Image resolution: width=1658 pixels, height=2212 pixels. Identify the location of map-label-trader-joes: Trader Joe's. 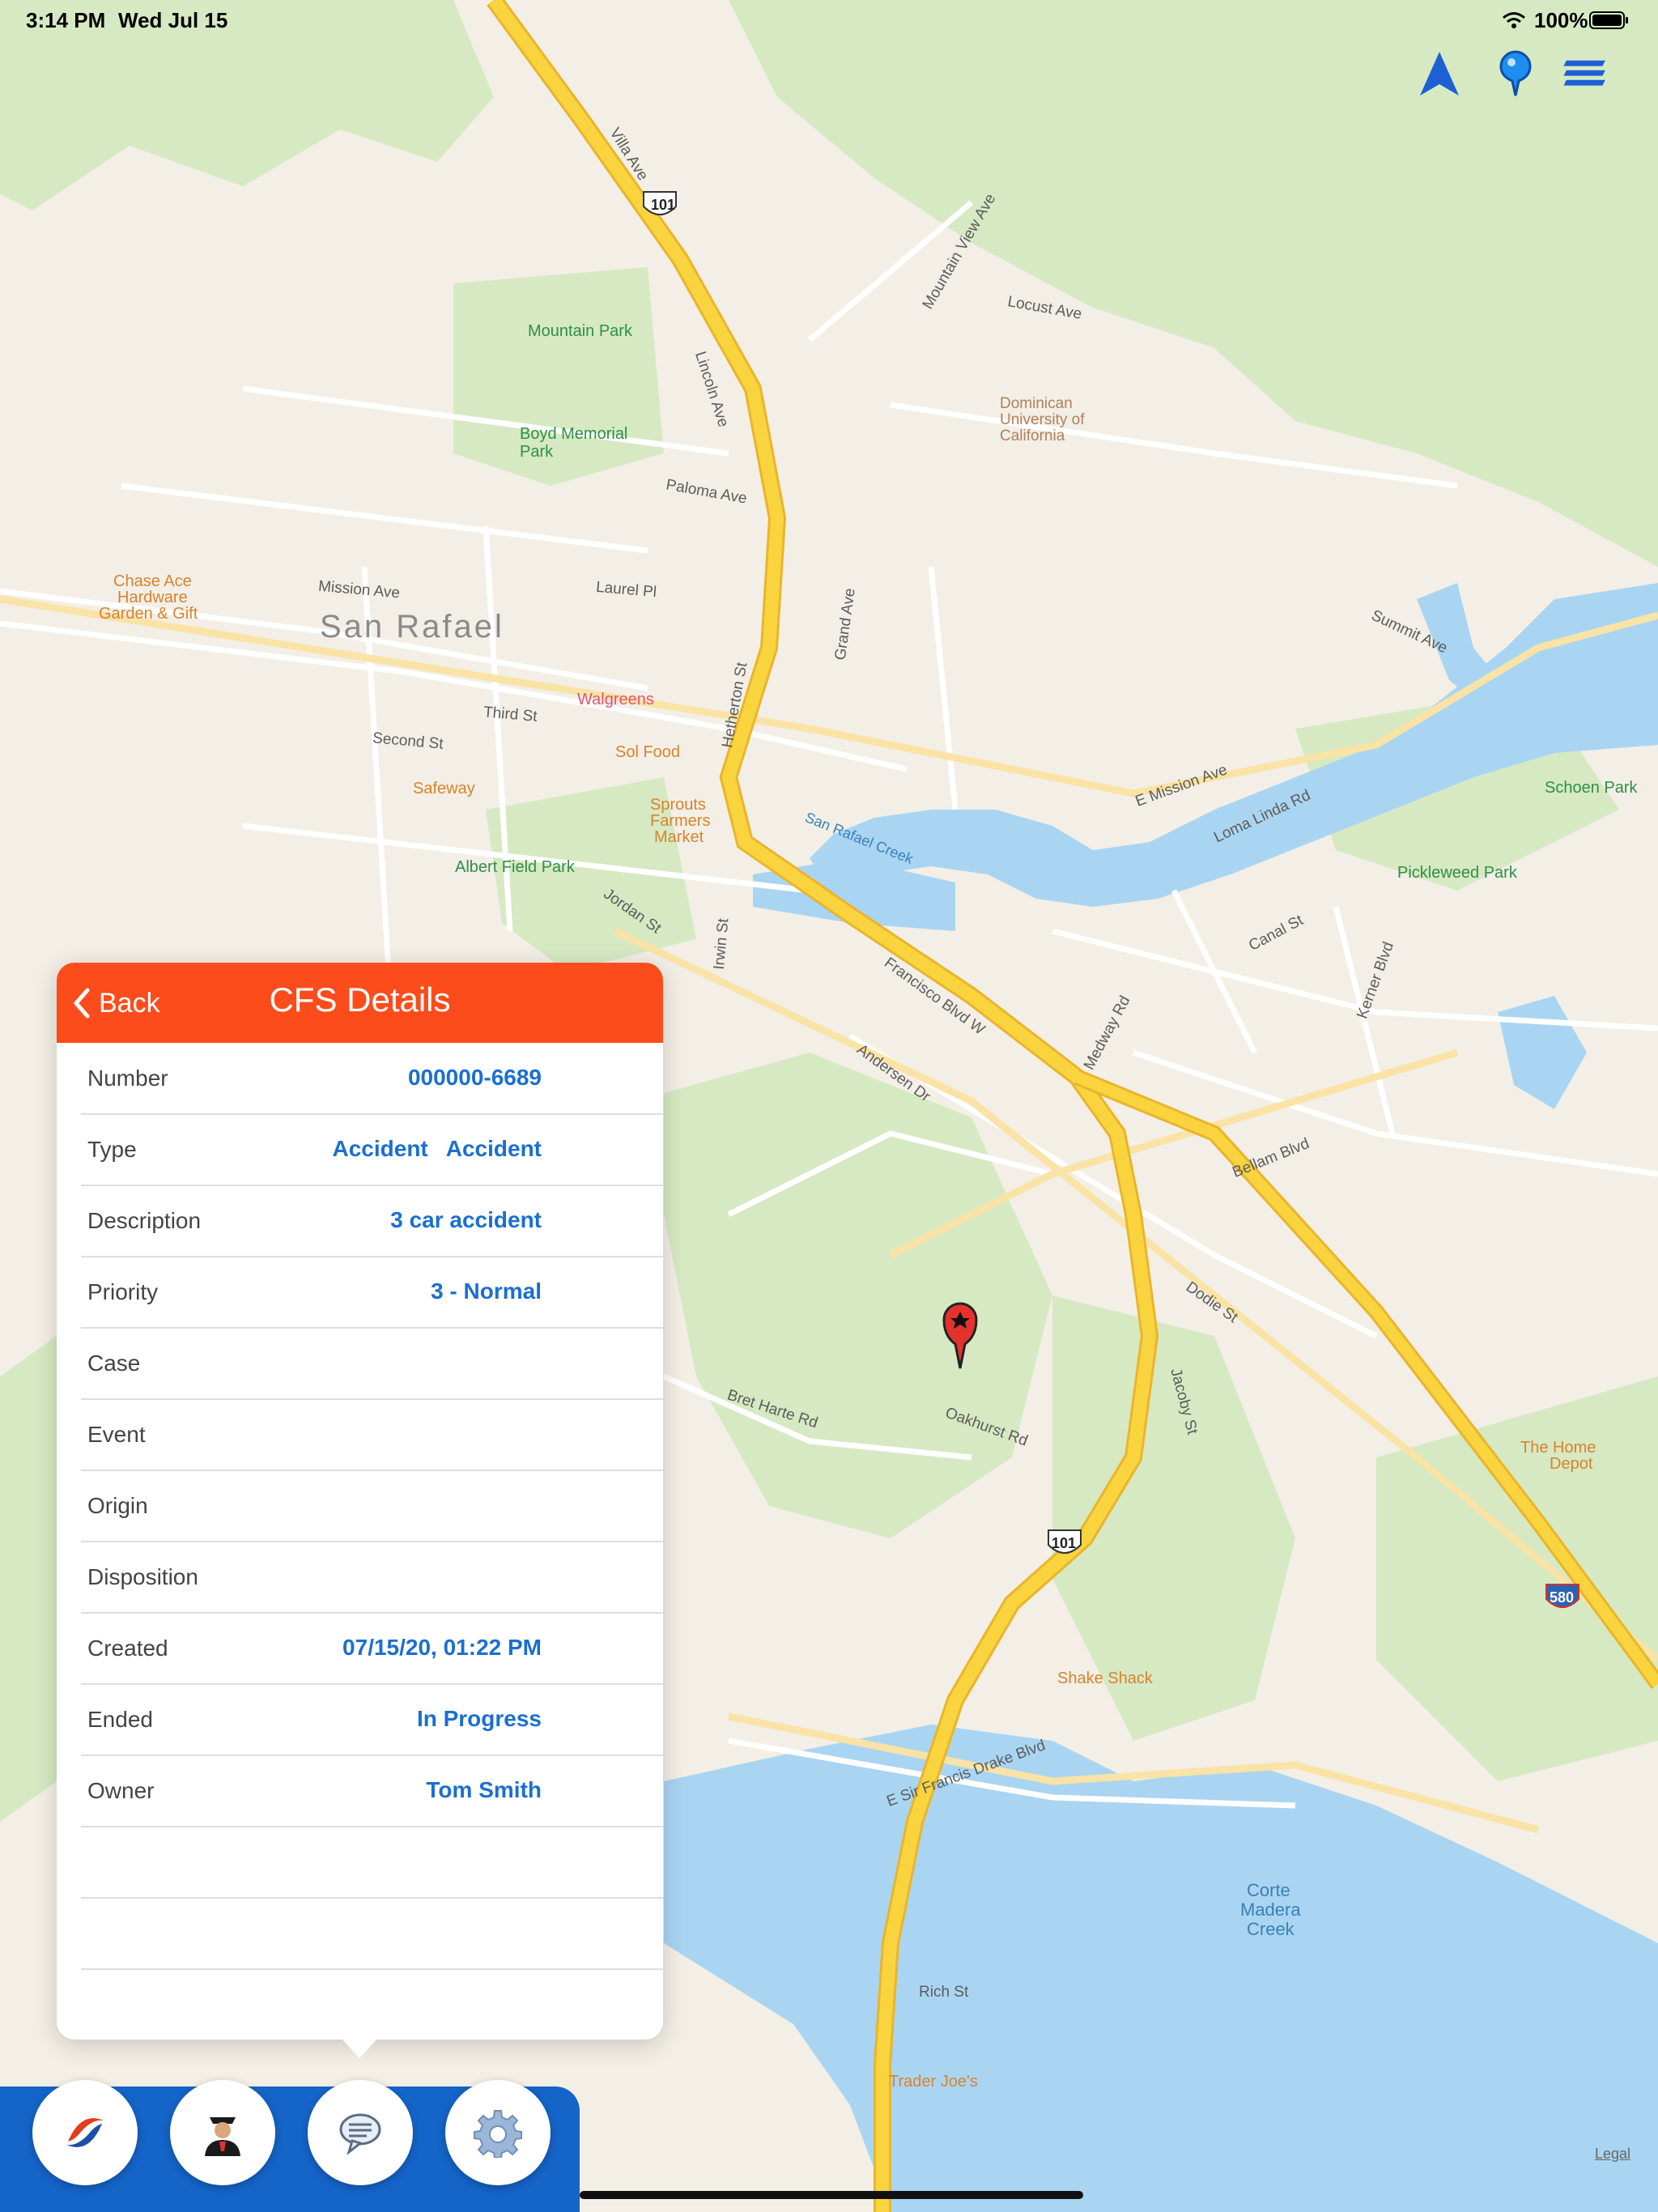
(933, 2082).